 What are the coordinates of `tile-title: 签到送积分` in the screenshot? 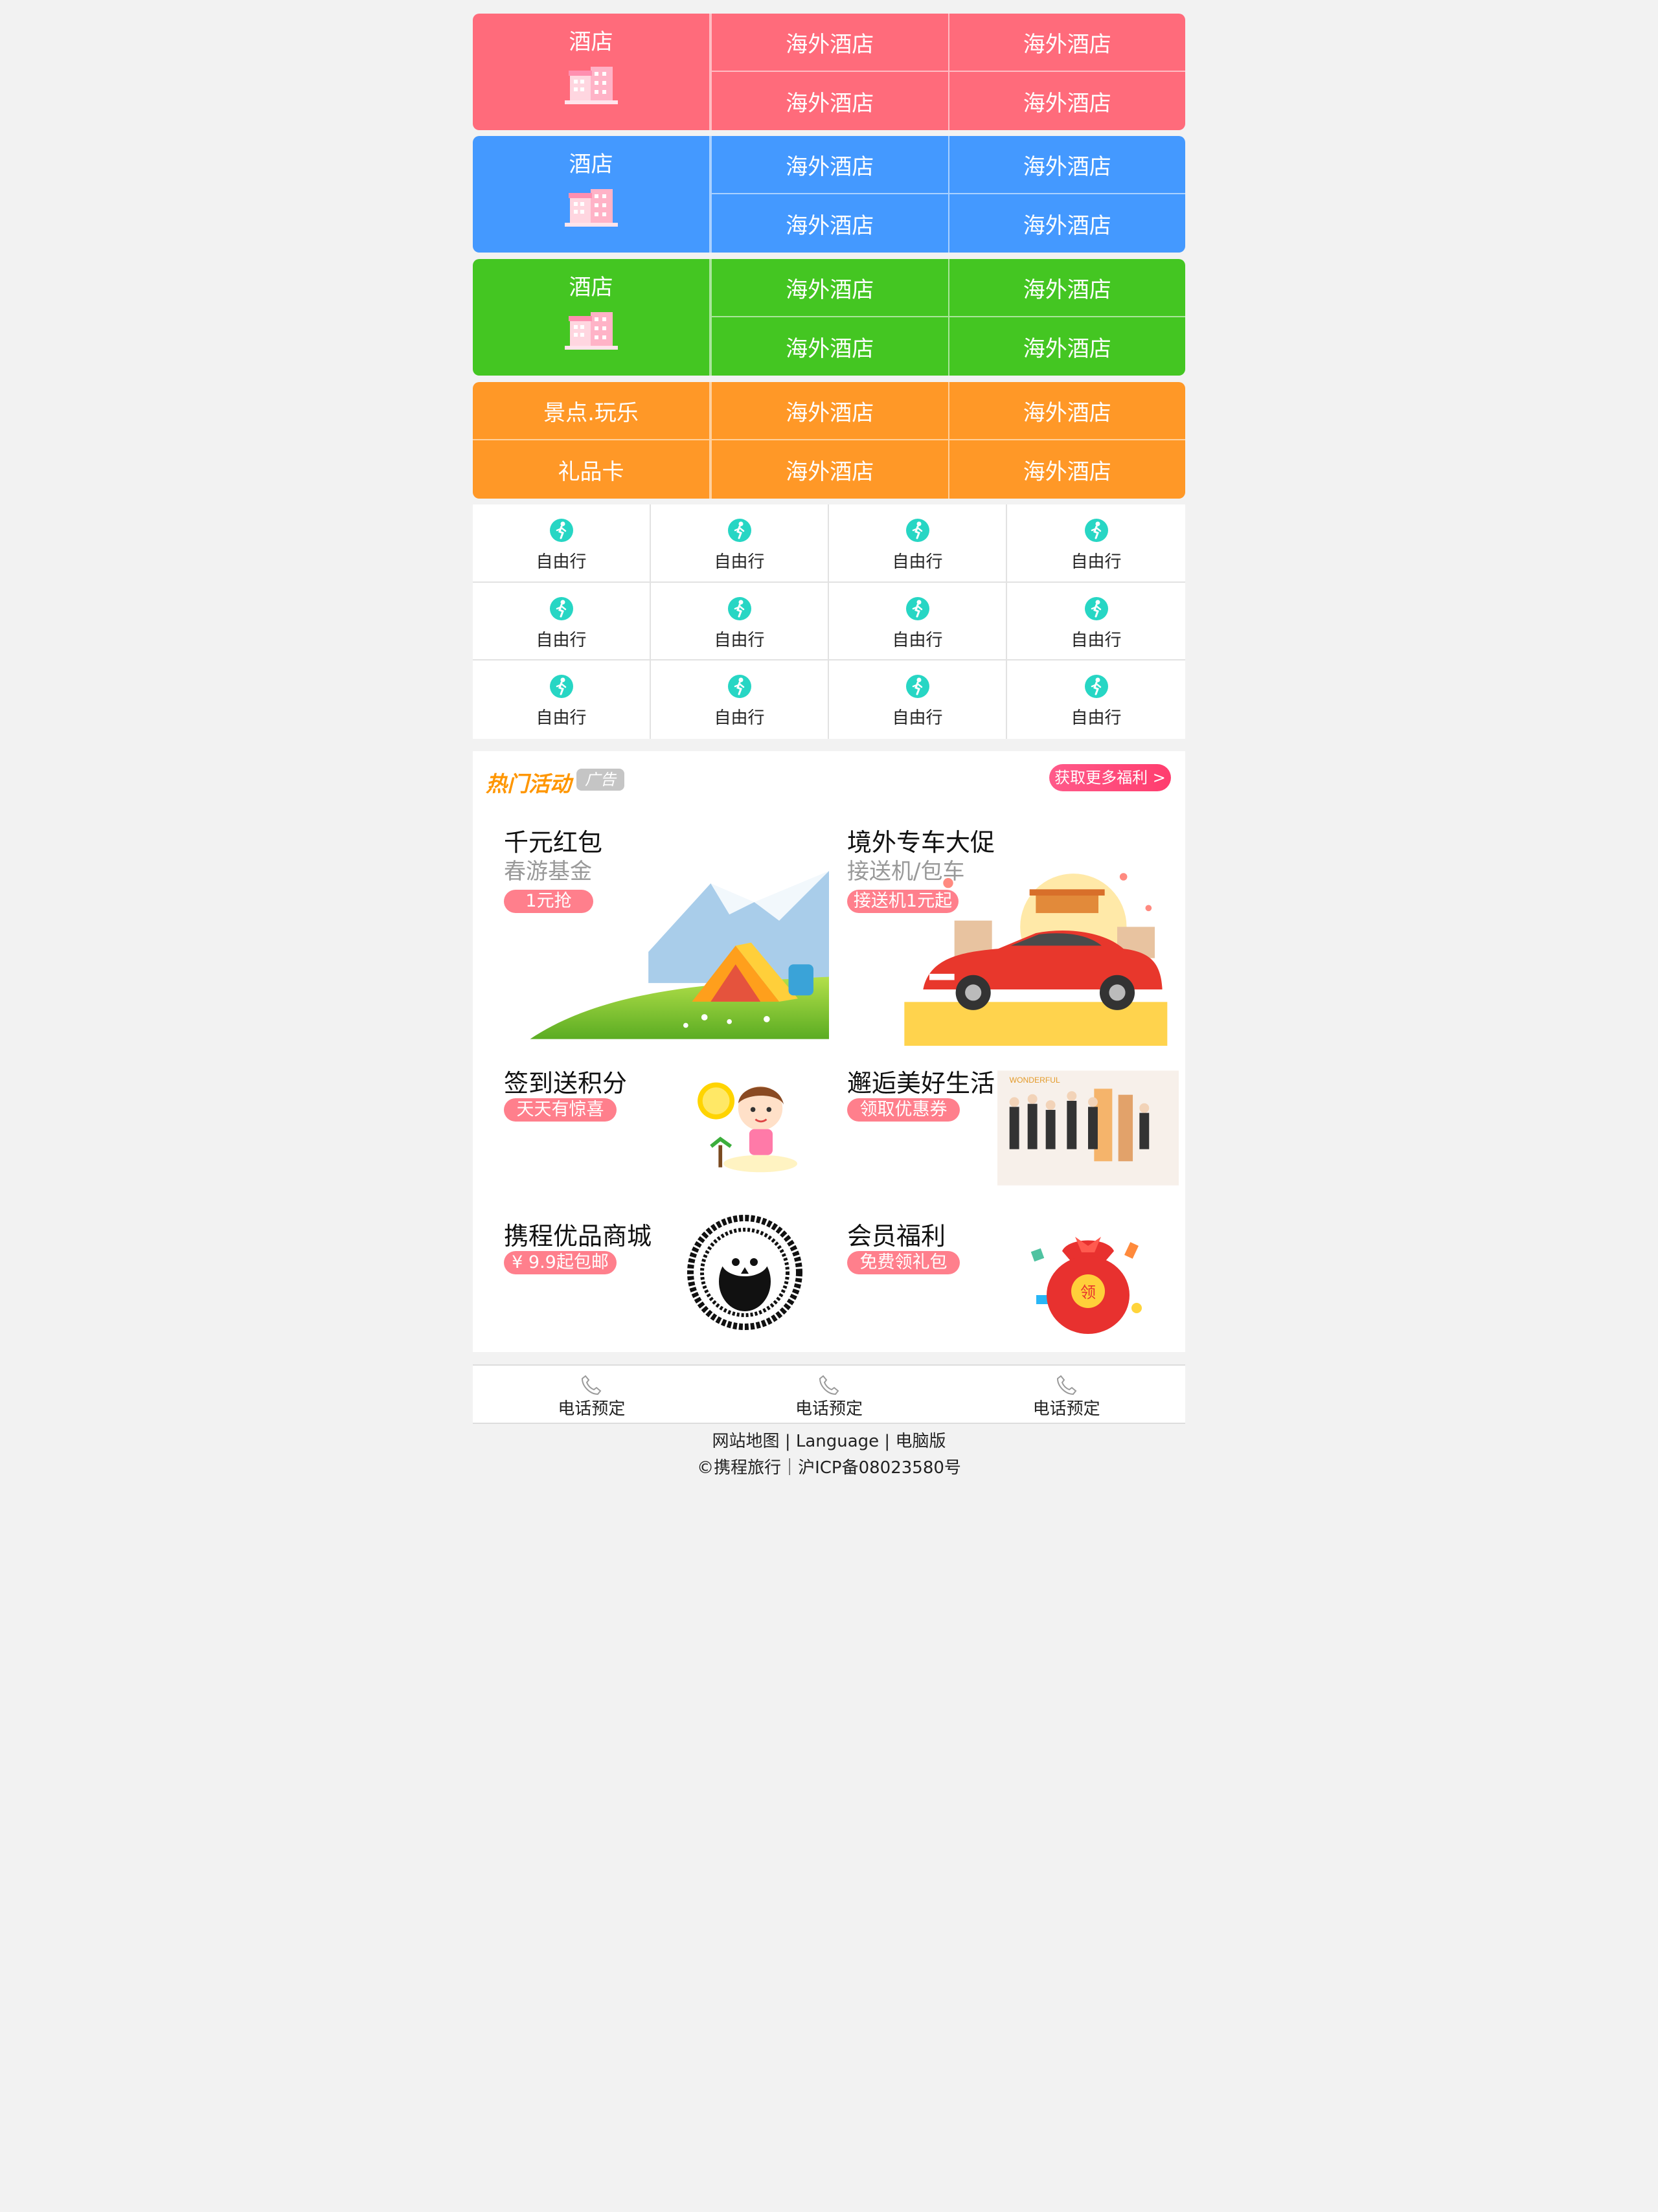 It's located at (566, 1083).